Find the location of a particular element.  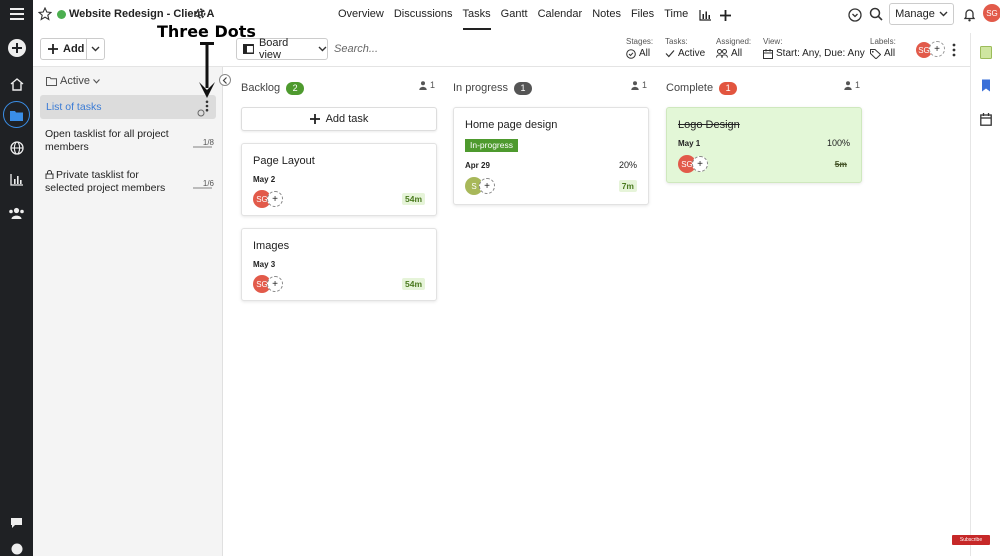

drag-handle-icon is located at coordinates (201, 113).